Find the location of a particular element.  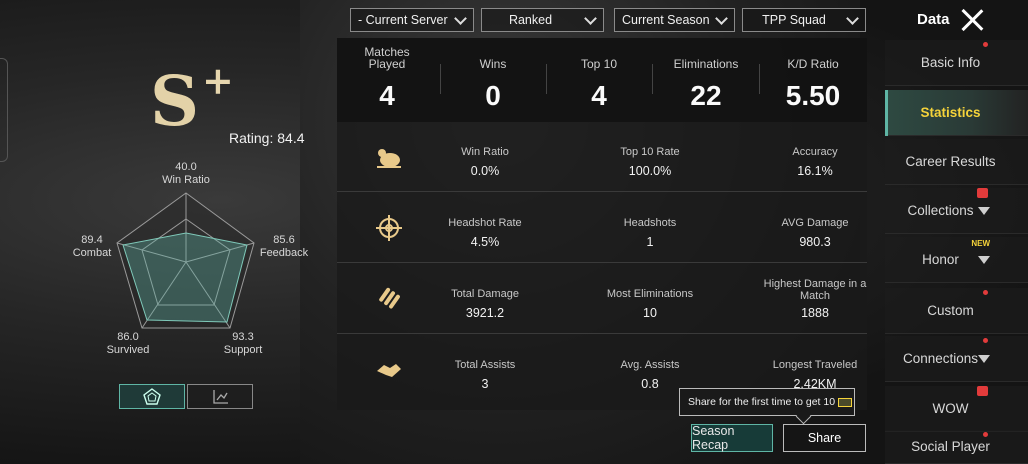

server-filter-label: - Current Server is located at coordinates (403, 20).